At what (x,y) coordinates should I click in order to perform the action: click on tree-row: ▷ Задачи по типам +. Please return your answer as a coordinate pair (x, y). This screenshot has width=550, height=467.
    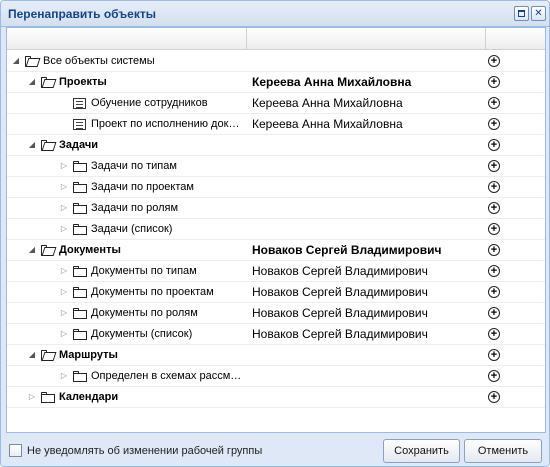
    Looking at the image, I should click on (276, 166).